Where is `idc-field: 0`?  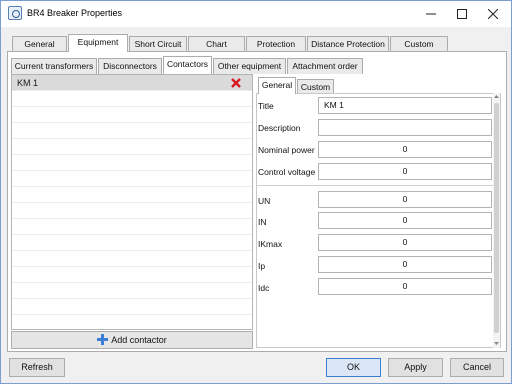 idc-field: 0 is located at coordinates (405, 286).